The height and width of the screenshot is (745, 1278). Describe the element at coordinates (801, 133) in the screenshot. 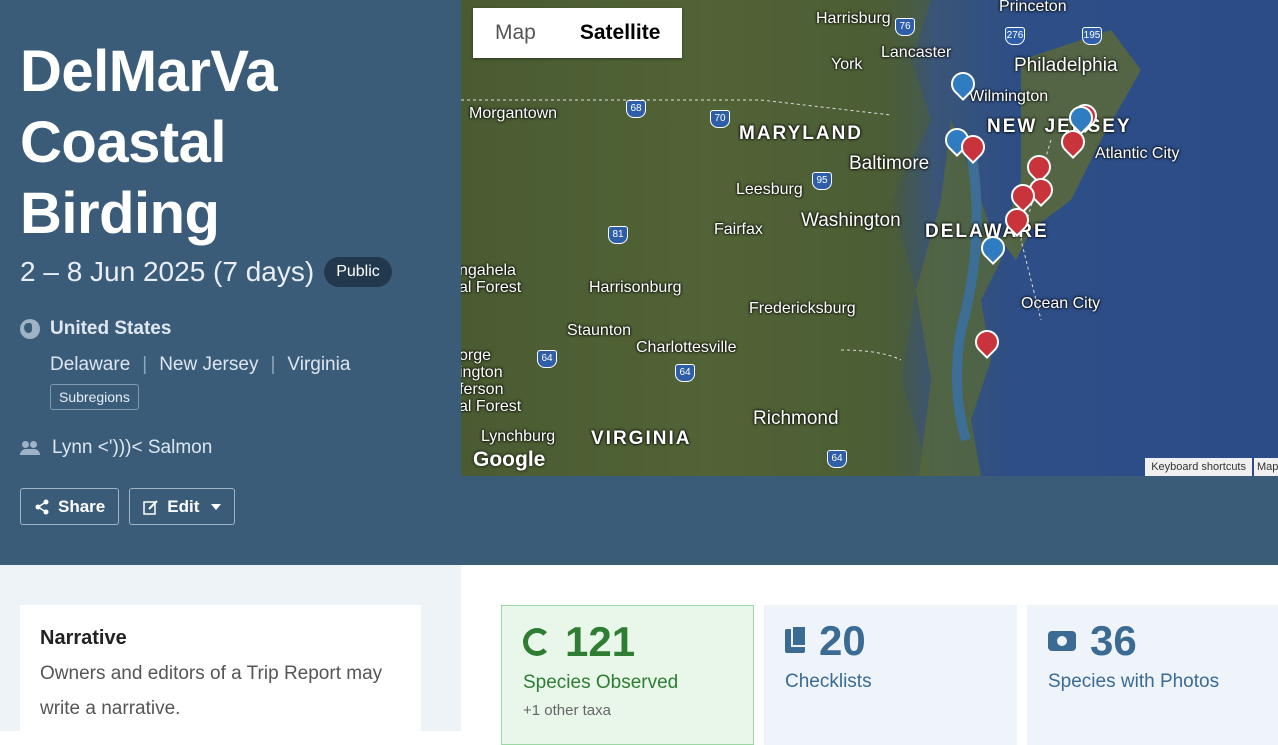

I see `map-label: MARYLAND` at that location.